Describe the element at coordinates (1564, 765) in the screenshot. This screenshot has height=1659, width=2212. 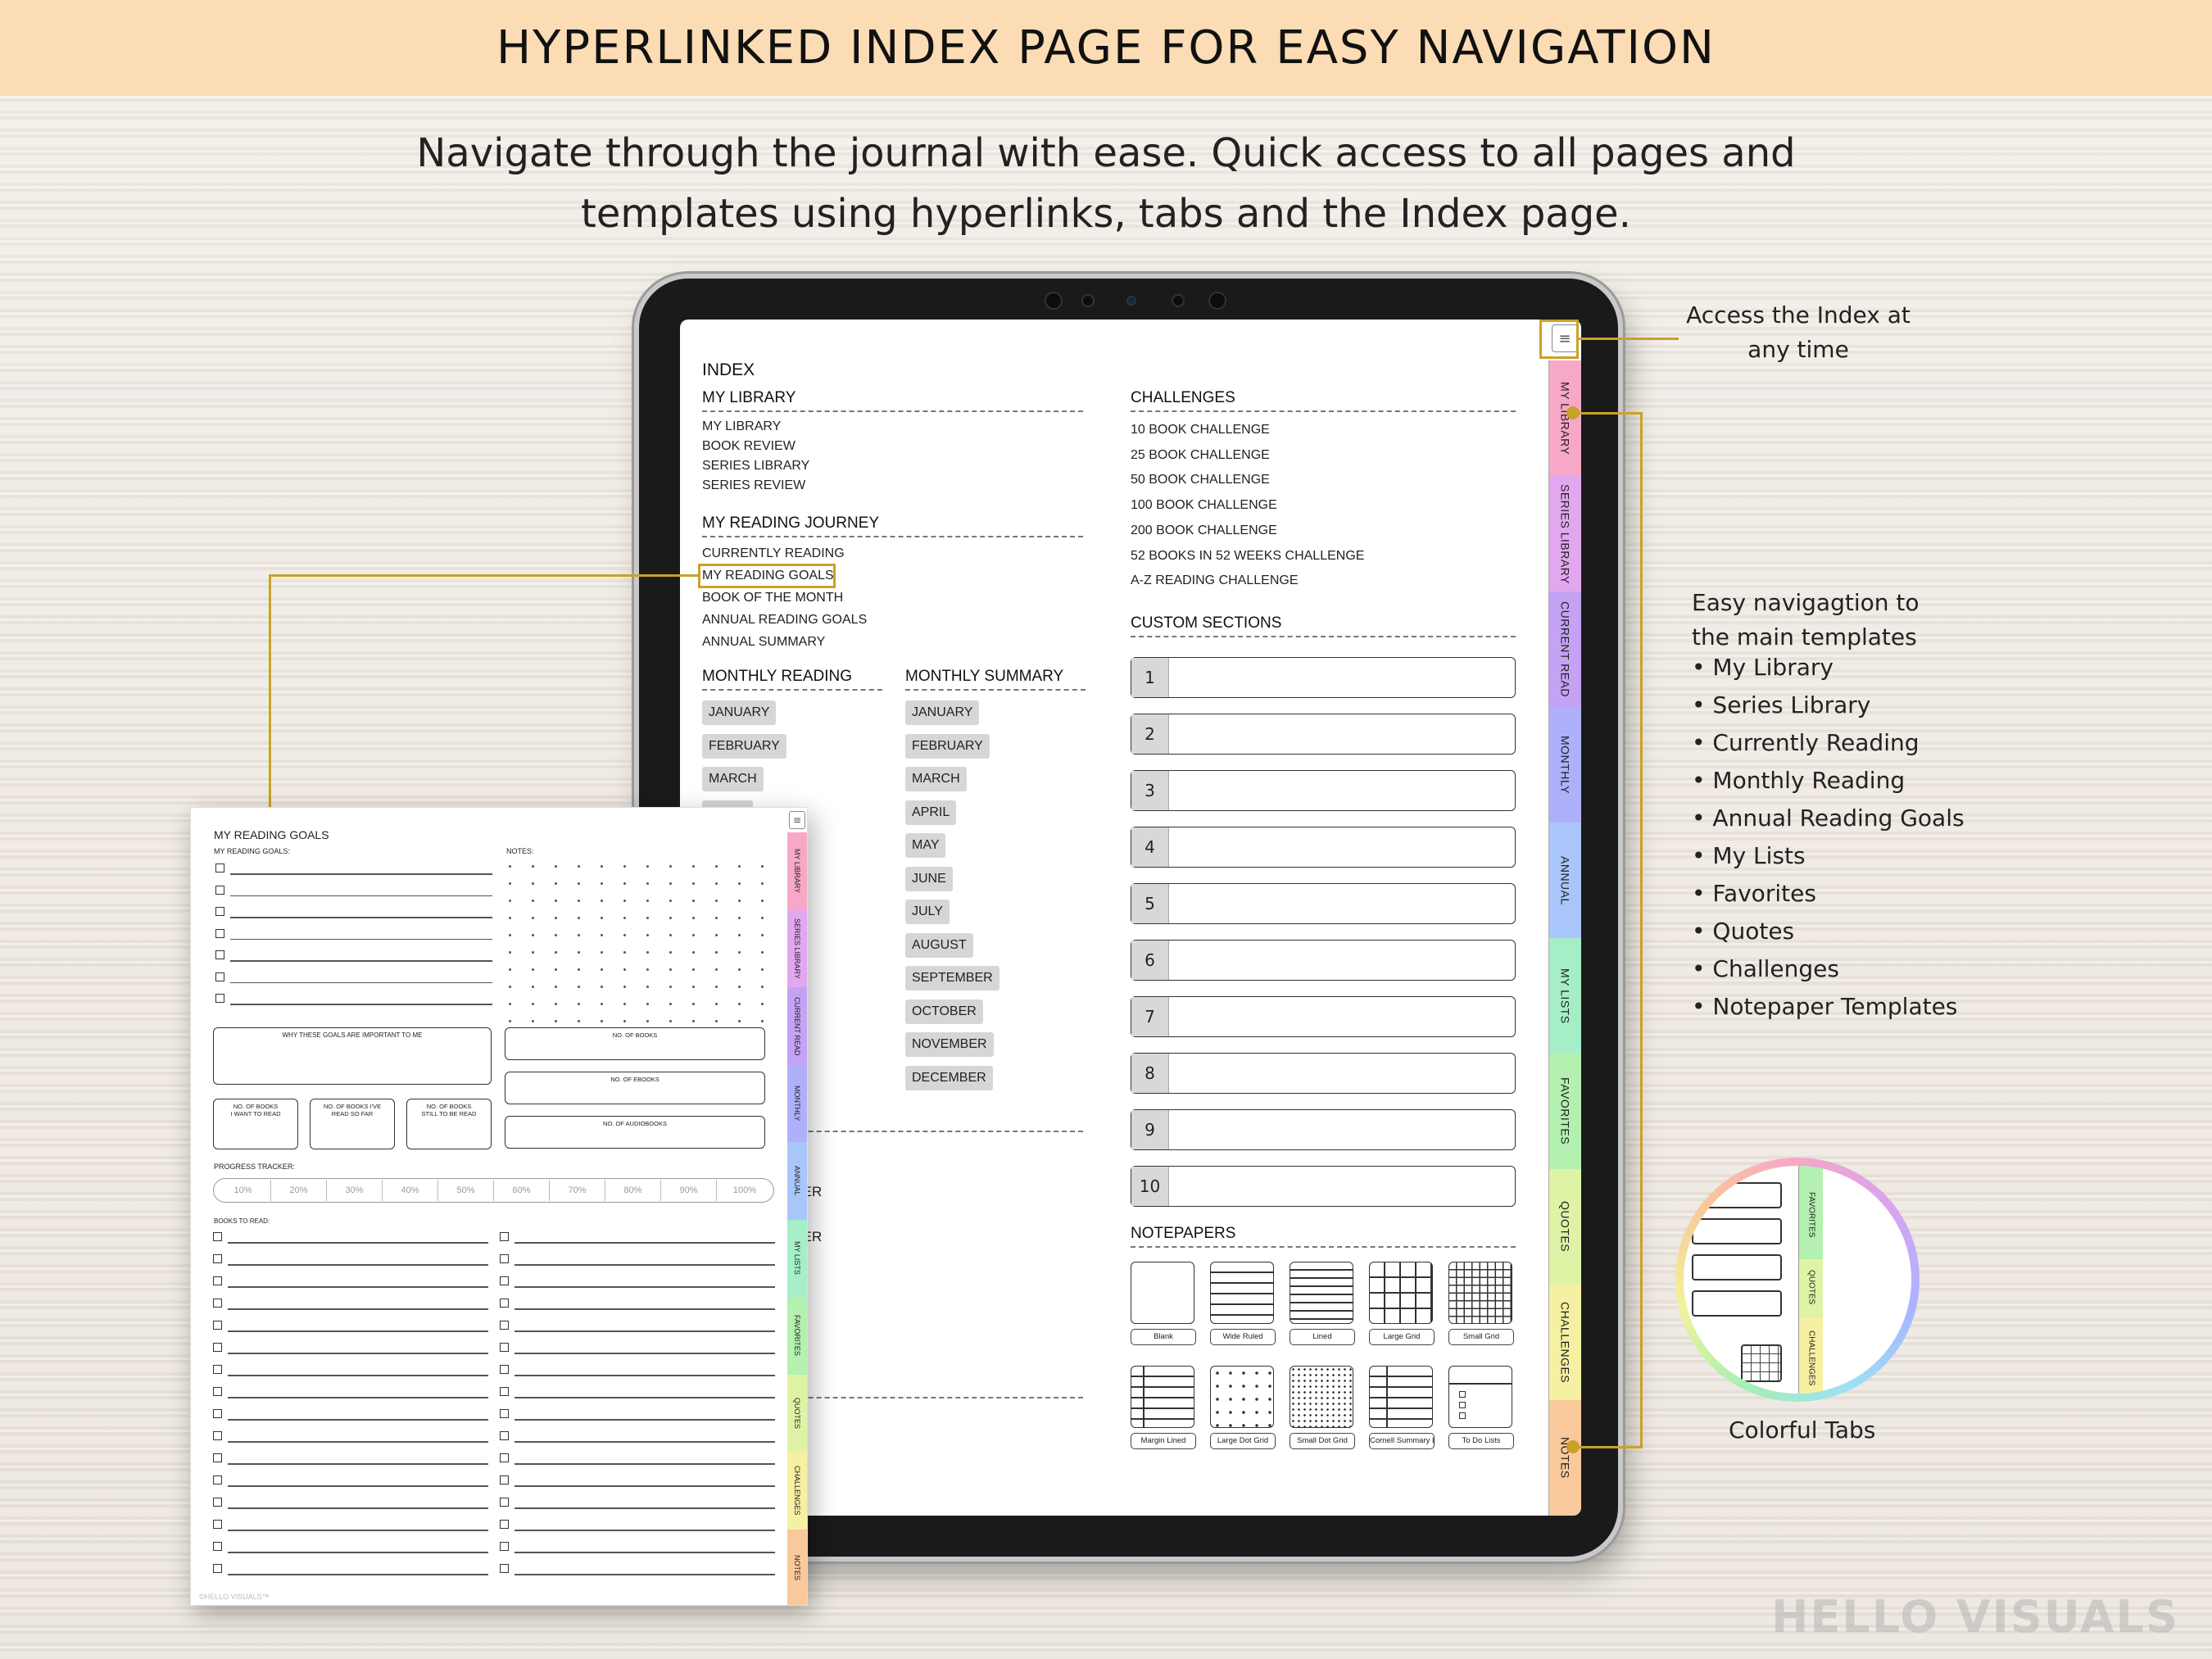
I see `tab-monthly: MONTHLY` at that location.